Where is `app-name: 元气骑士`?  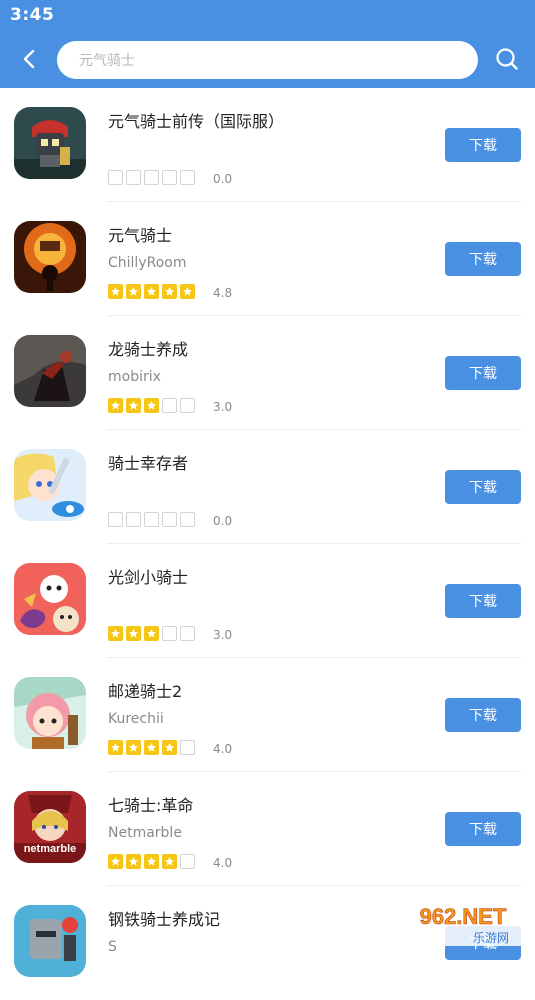
app-name: 元气骑士 is located at coordinates (140, 235).